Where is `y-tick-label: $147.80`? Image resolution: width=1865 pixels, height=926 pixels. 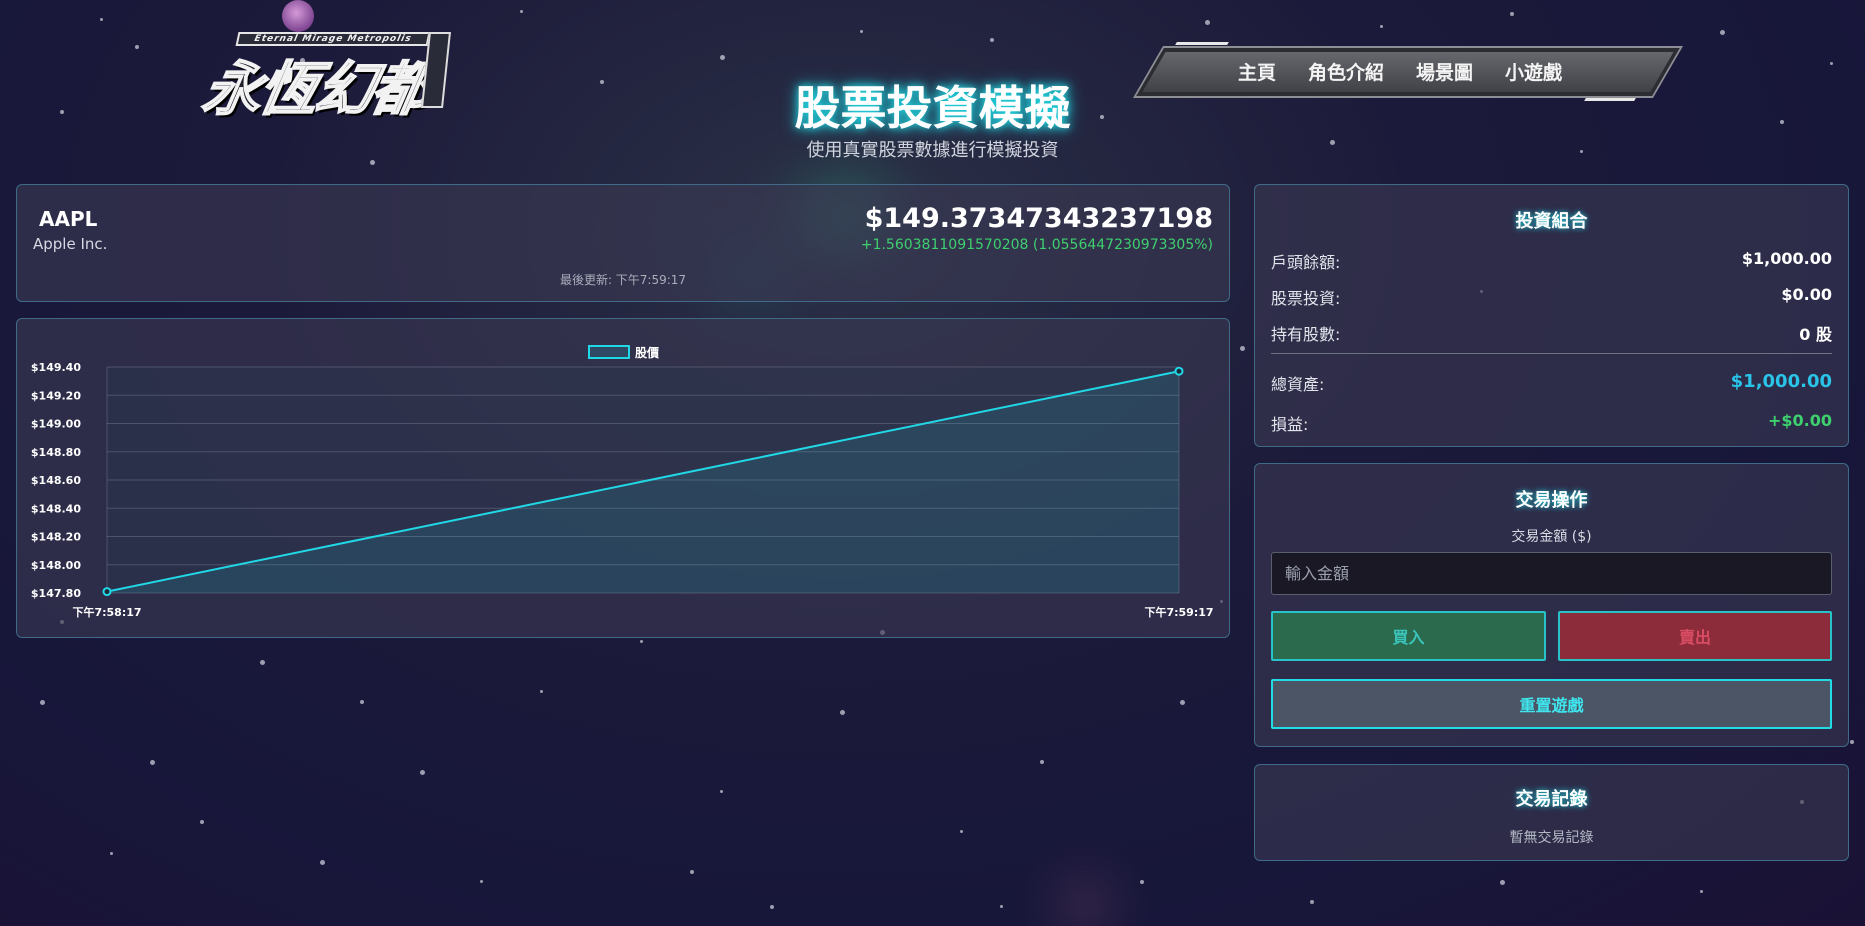 y-tick-label: $147.80 is located at coordinates (56, 593).